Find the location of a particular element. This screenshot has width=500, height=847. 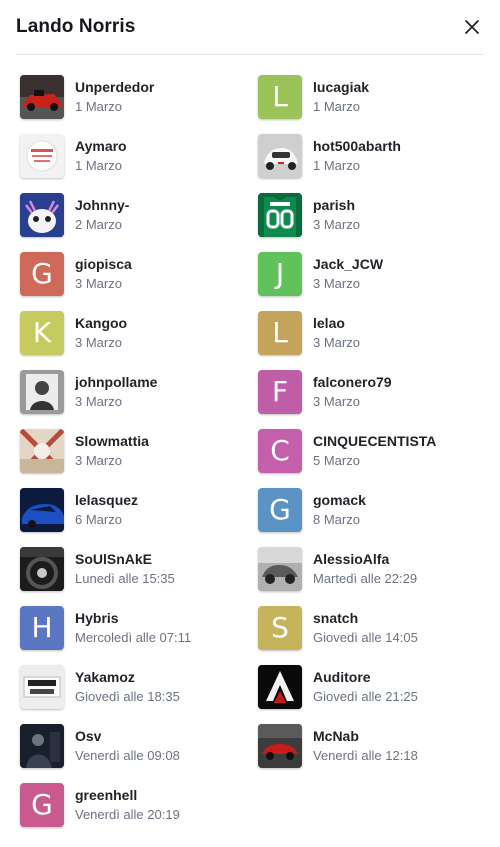

avatar-letter: J is located at coordinates (280, 273).